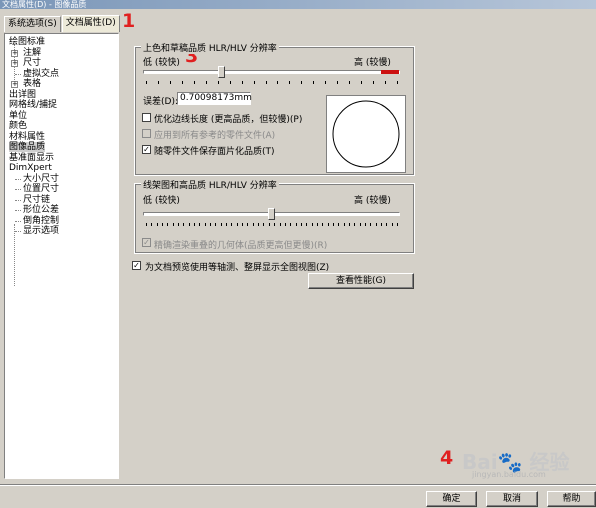 This screenshot has height=508, width=596. Describe the element at coordinates (571, 499) in the screenshot. I see `help-button: 帮助` at that location.